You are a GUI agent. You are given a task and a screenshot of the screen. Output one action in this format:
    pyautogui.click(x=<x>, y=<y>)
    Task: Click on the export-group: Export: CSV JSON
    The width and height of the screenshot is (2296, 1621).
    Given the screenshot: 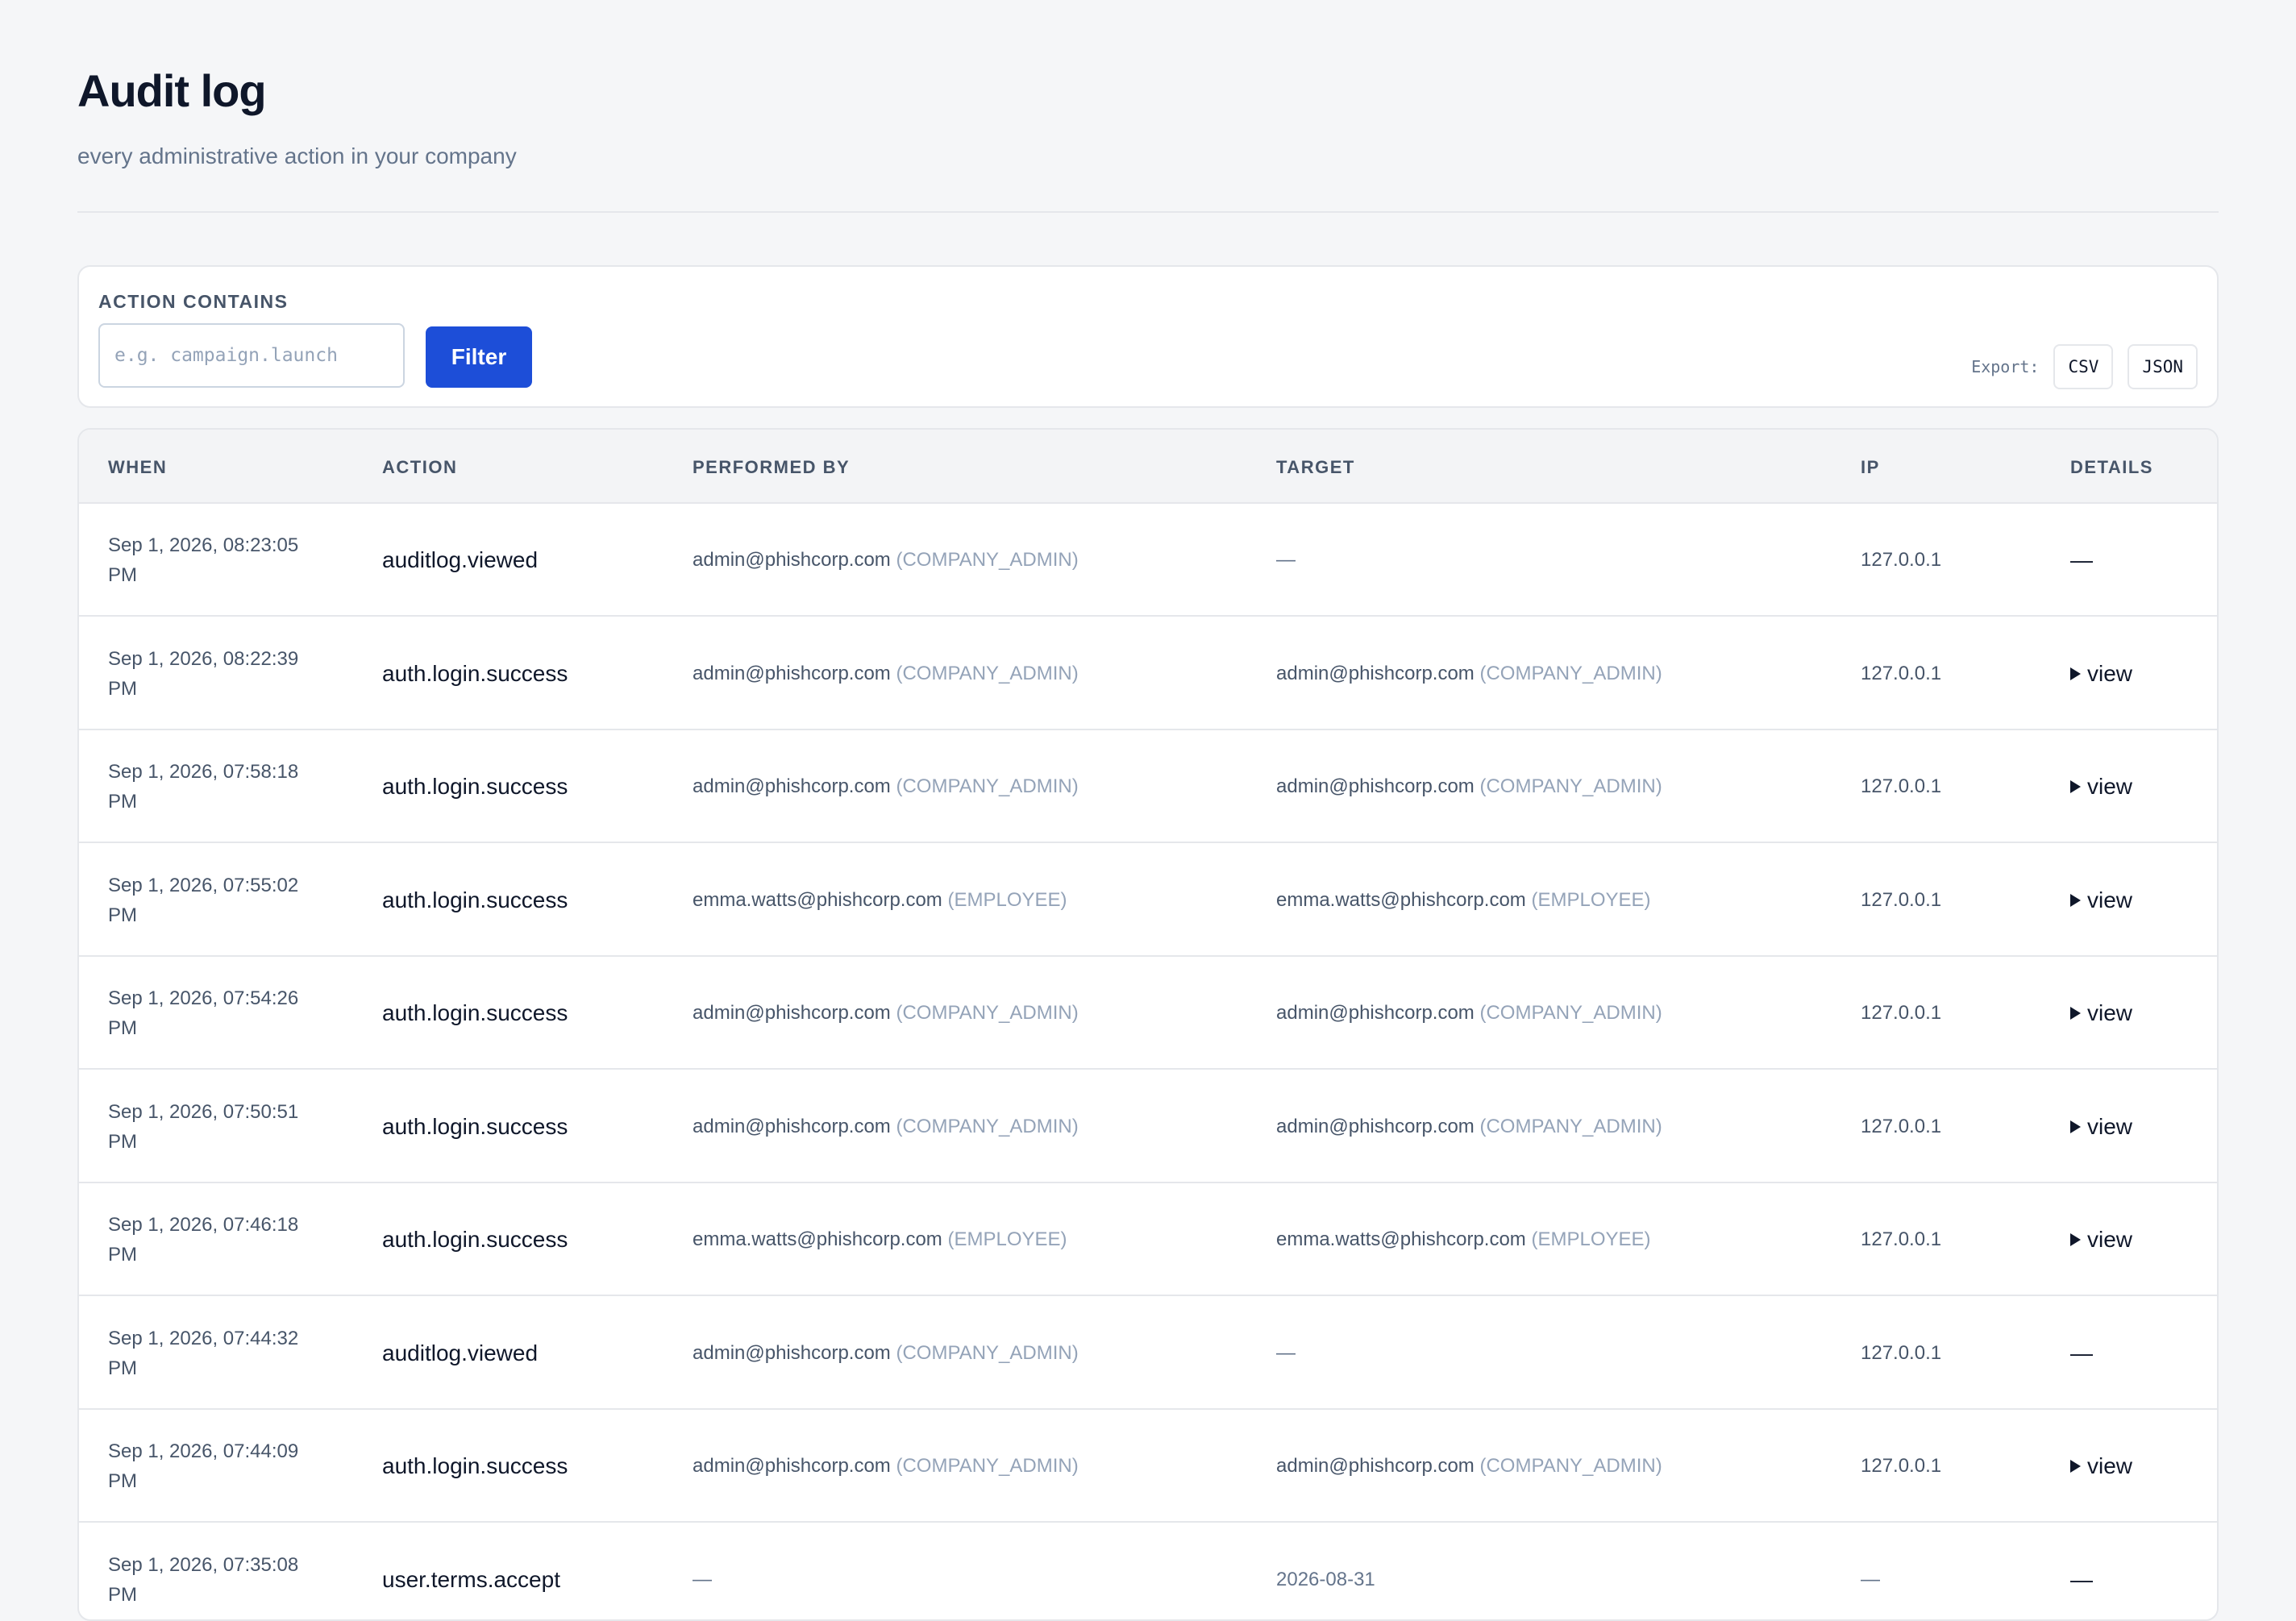 What is the action you would take?
    pyautogui.click(x=2084, y=366)
    